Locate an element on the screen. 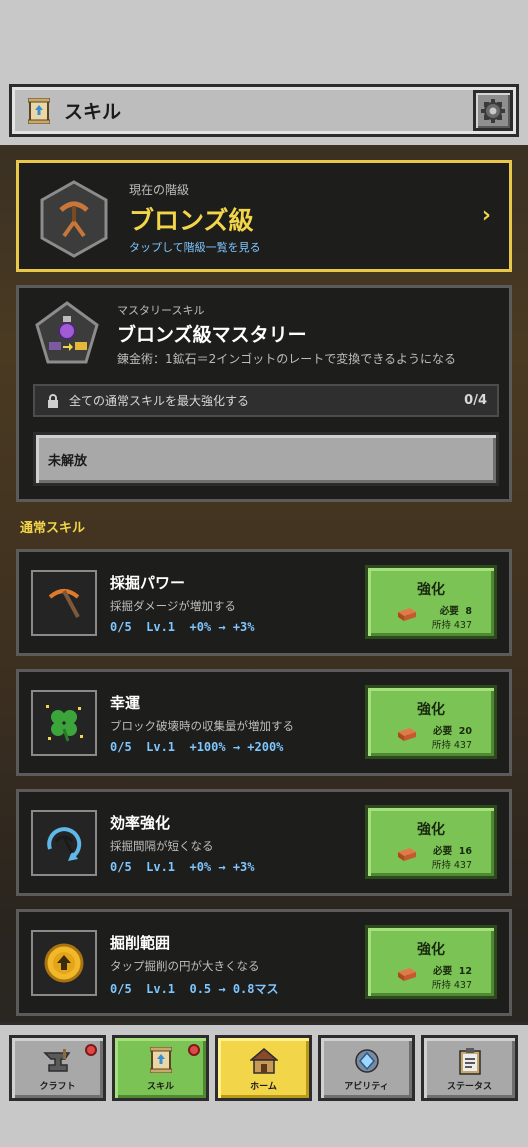 This screenshot has width=528, height=1147. mastery-title: ブロンズ級マスタリー is located at coordinates (212, 335).